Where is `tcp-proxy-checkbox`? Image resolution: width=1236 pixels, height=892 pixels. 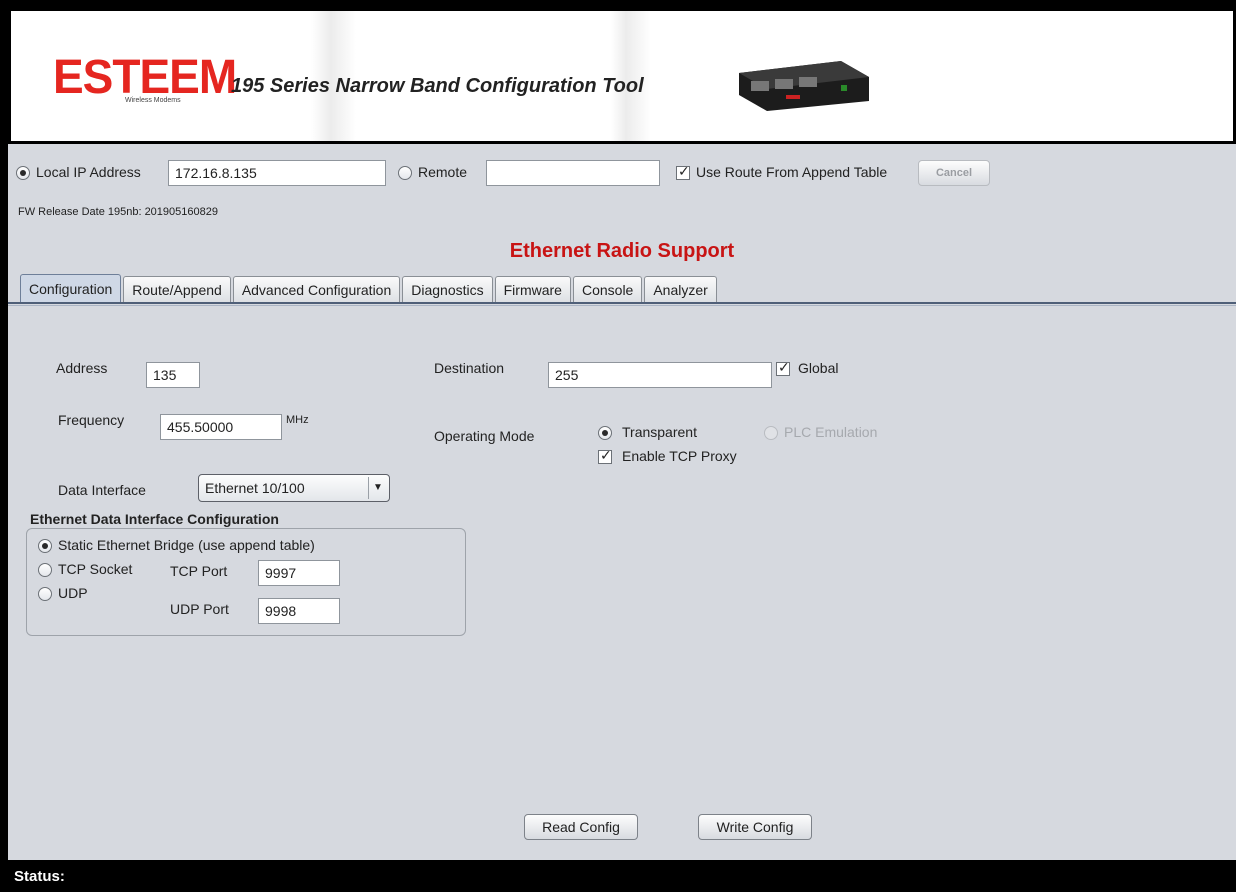 tcp-proxy-checkbox is located at coordinates (605, 456).